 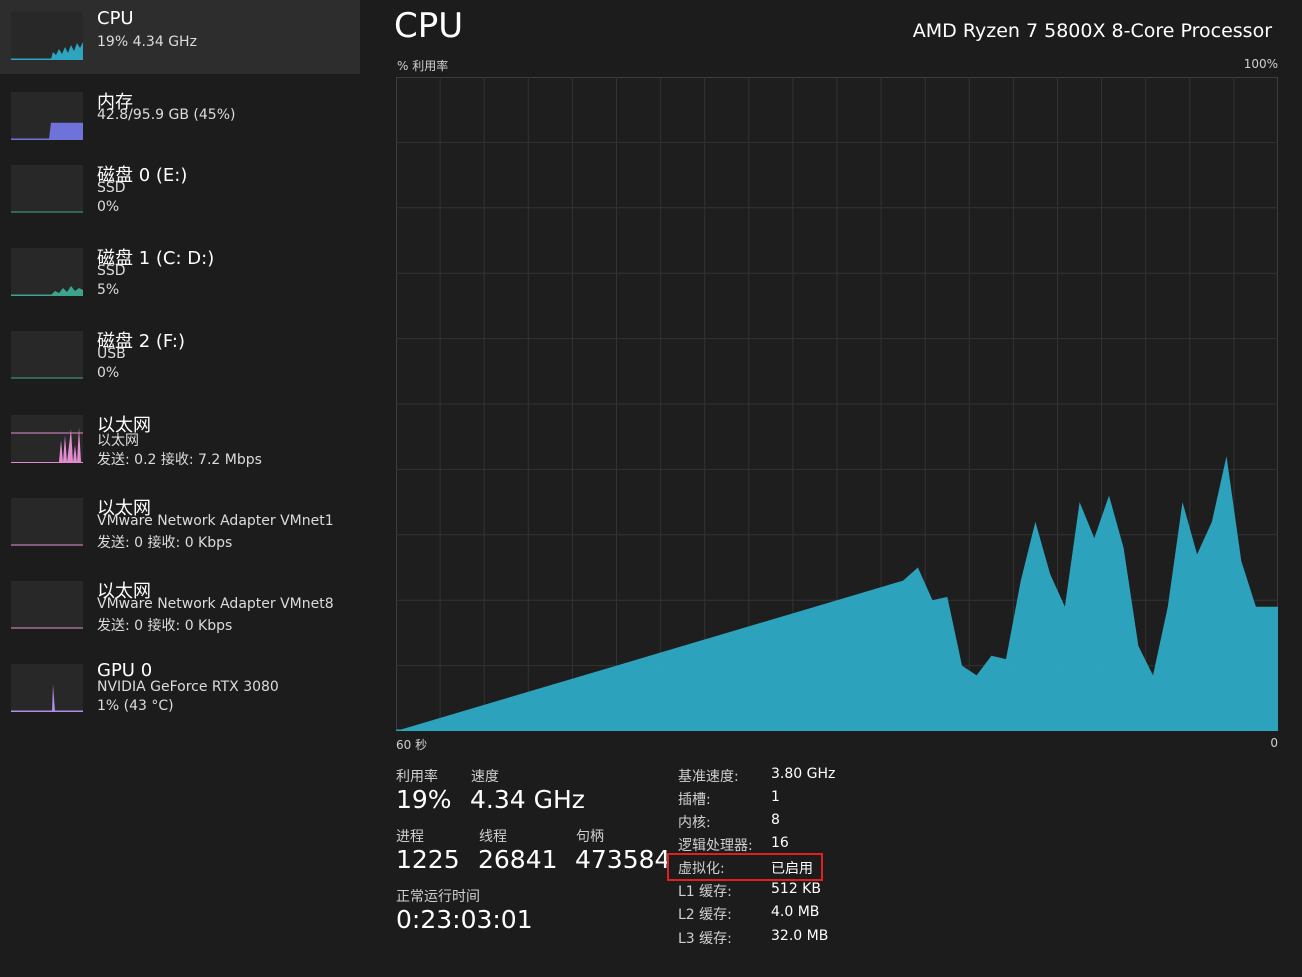 I want to click on spec-value: 4.0 MB, so click(x=795, y=912).